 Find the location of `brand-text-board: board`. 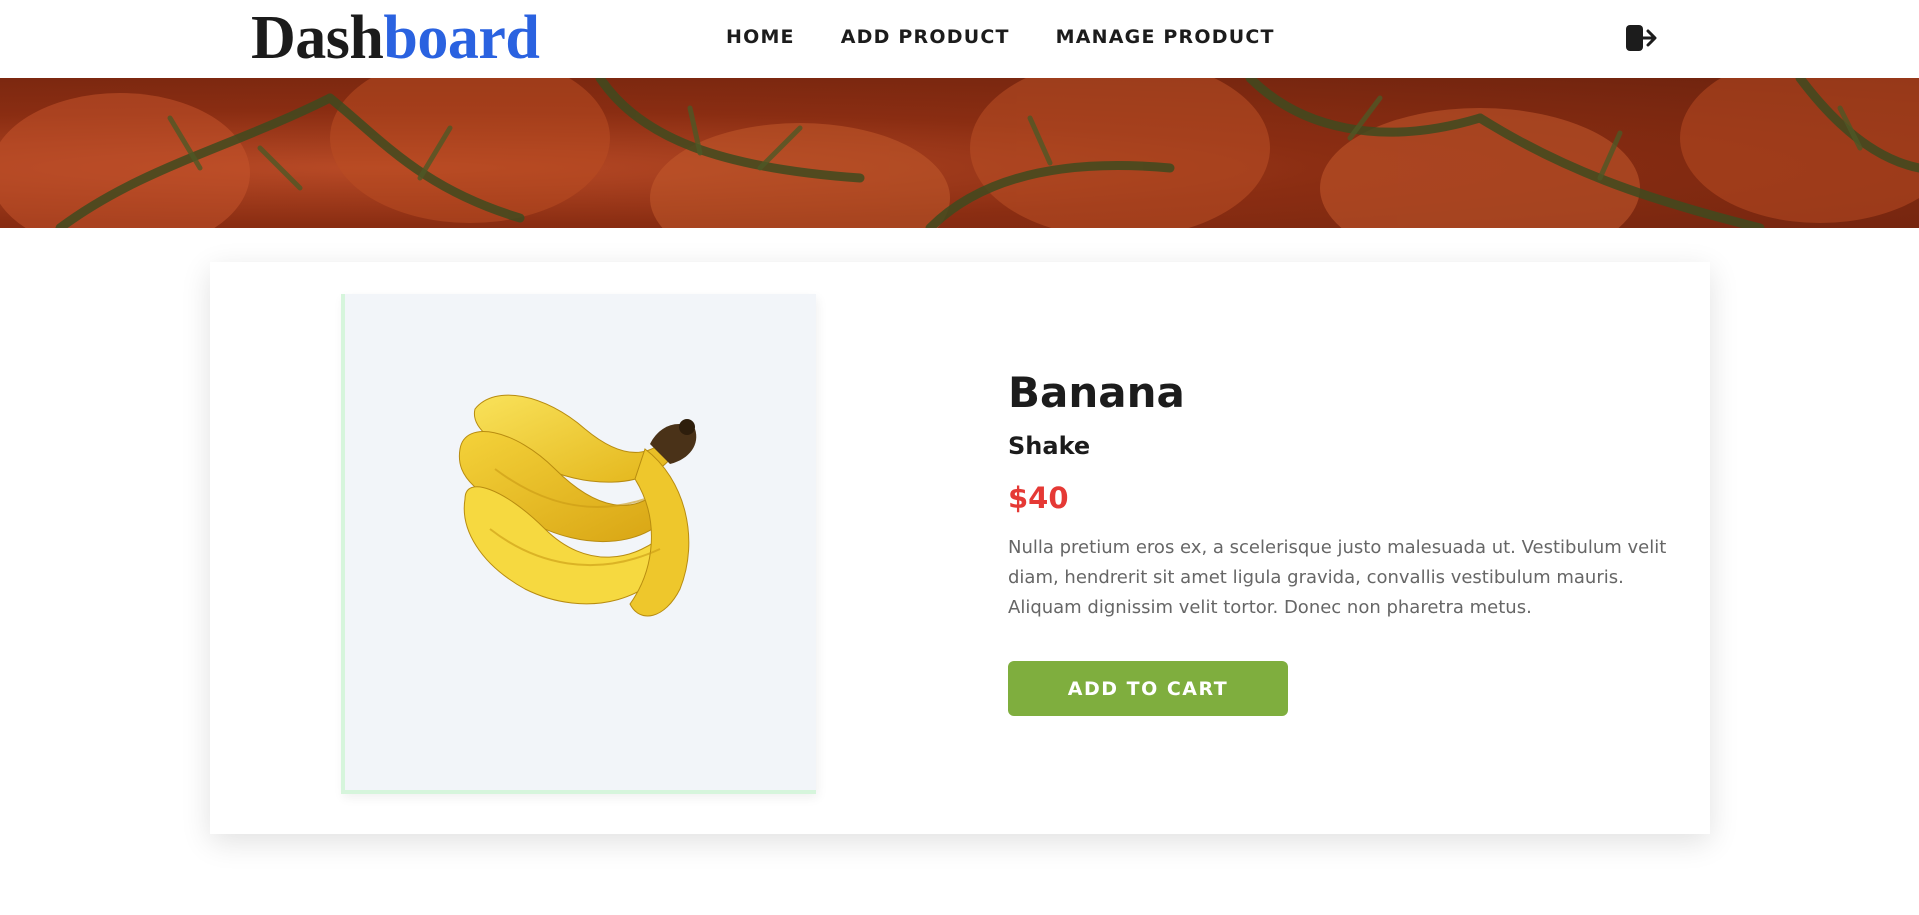

brand-text-board: board is located at coordinates (461, 38).